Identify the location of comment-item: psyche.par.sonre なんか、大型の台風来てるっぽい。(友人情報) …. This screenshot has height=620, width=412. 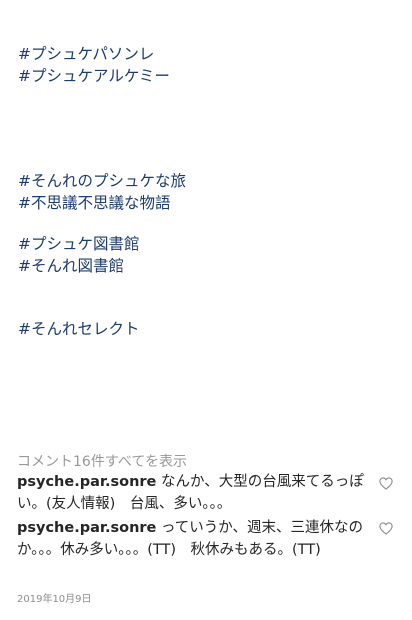
(192, 493).